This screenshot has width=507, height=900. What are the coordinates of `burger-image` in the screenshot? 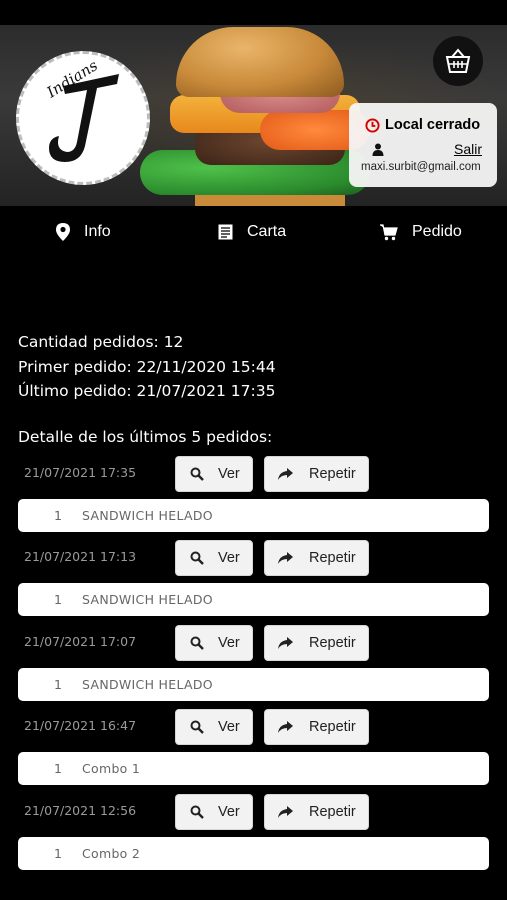 It's located at (260, 115).